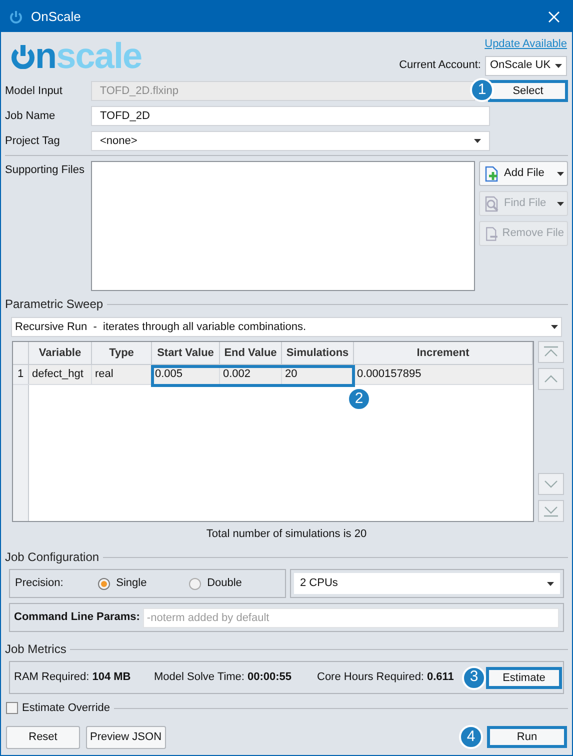 The image size is (573, 756). What do you see at coordinates (111, 678) in the screenshot?
I see `metric-value: 104 MB` at bounding box center [111, 678].